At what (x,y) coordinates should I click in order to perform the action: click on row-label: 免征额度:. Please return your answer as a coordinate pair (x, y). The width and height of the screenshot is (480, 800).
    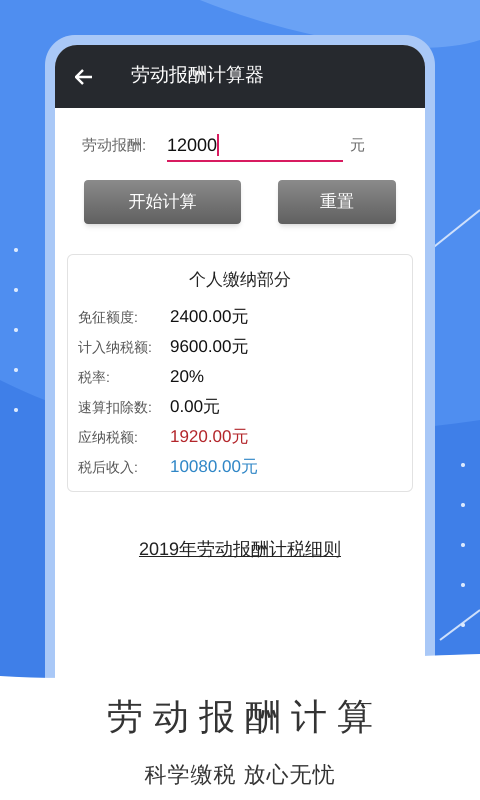
    Looking at the image, I should click on (108, 317).